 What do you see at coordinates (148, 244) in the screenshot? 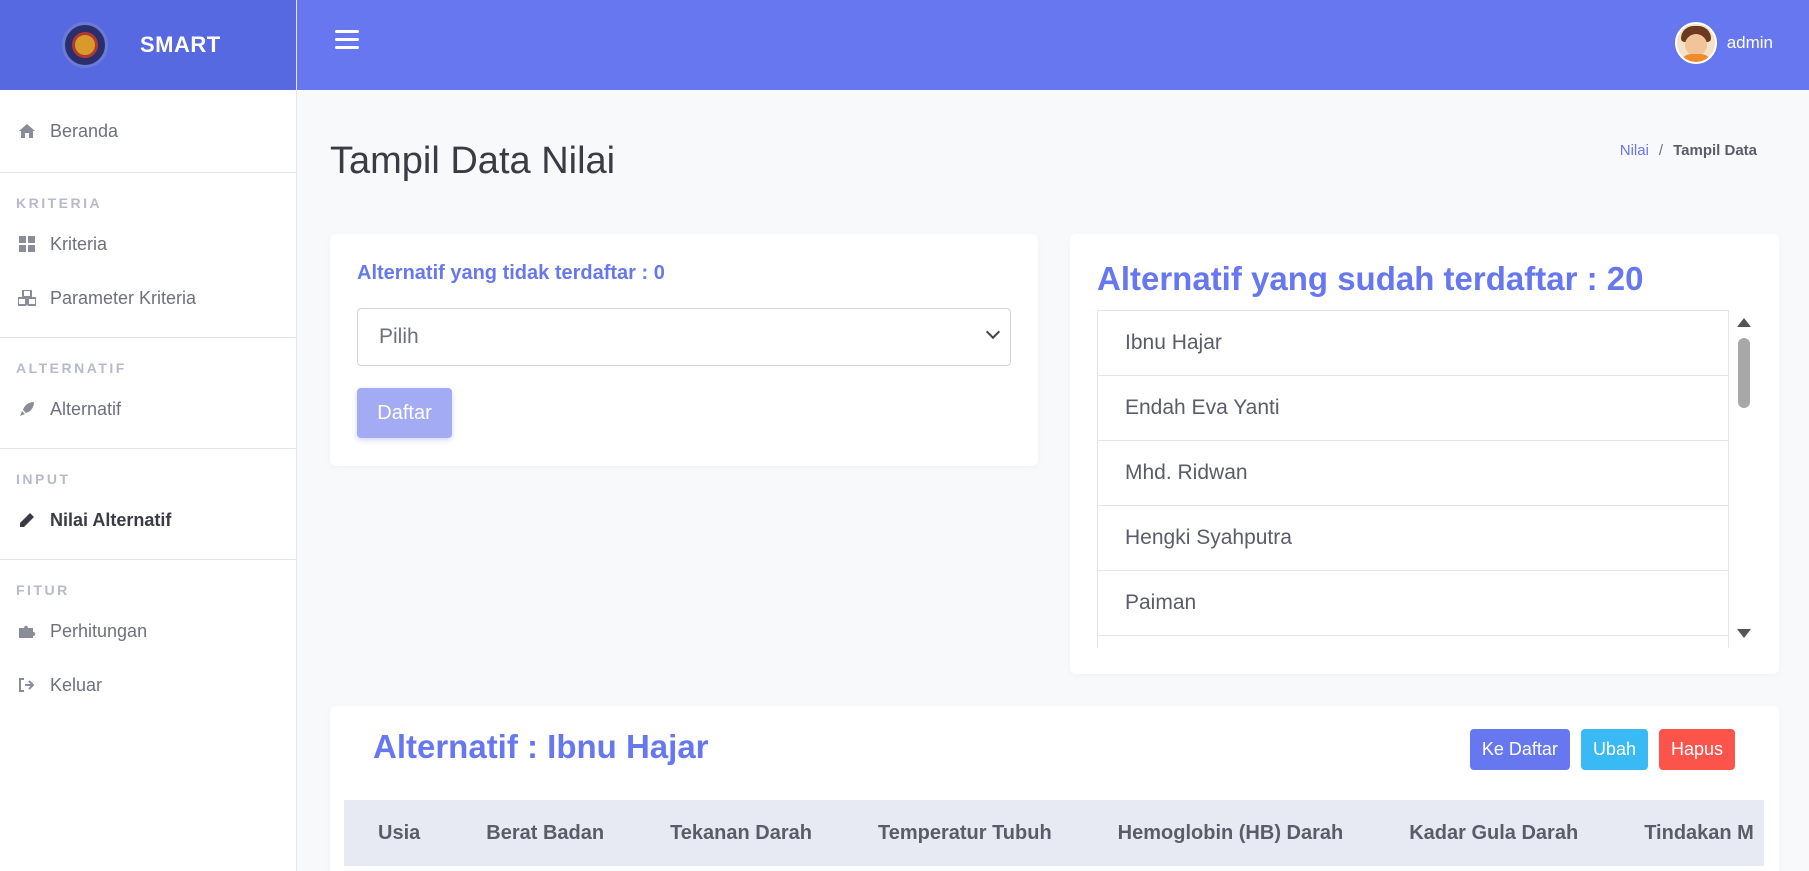
I see `sidebar-item-kriteria: Kriteria` at bounding box center [148, 244].